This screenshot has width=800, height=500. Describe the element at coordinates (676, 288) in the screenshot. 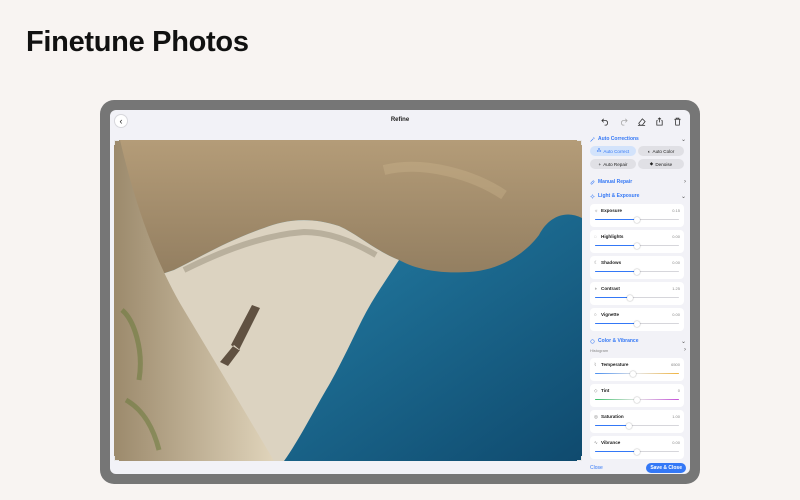

I see `slider-value: 1.25` at that location.